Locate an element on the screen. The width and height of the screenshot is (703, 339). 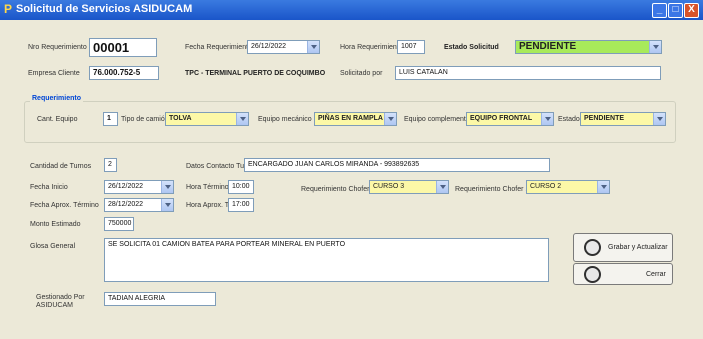
fecha-aprox-field: 28/12/2022 is located at coordinates (139, 205).